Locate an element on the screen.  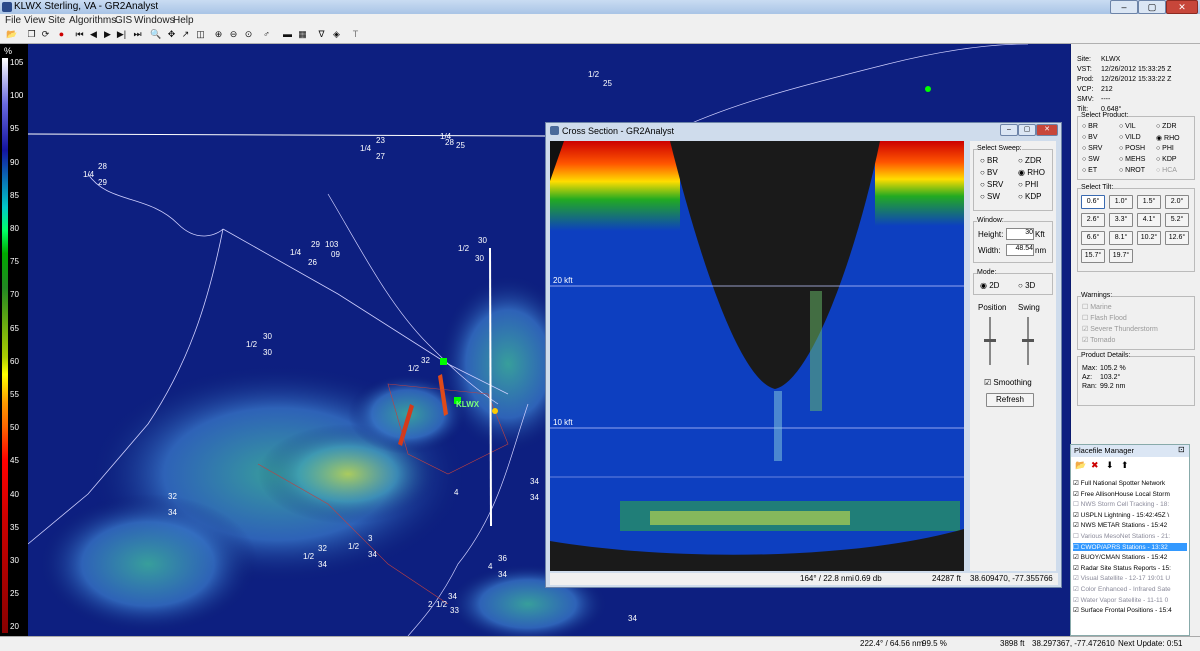
refresh-button: Refresh is located at coordinates (1010, 400).